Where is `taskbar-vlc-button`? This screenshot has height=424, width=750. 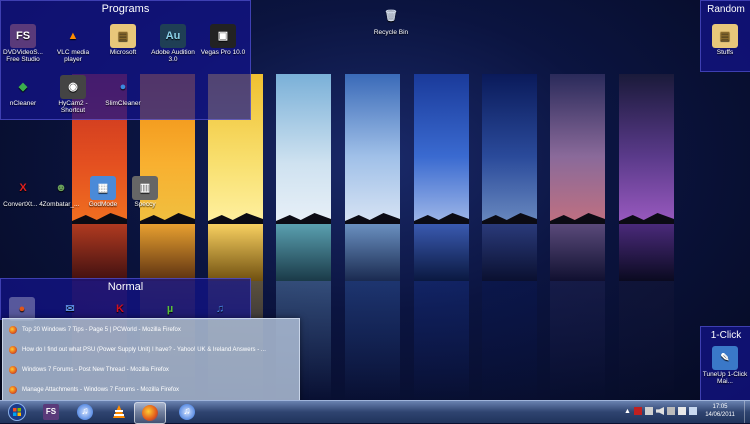 taskbar-vlc-button is located at coordinates (119, 412).